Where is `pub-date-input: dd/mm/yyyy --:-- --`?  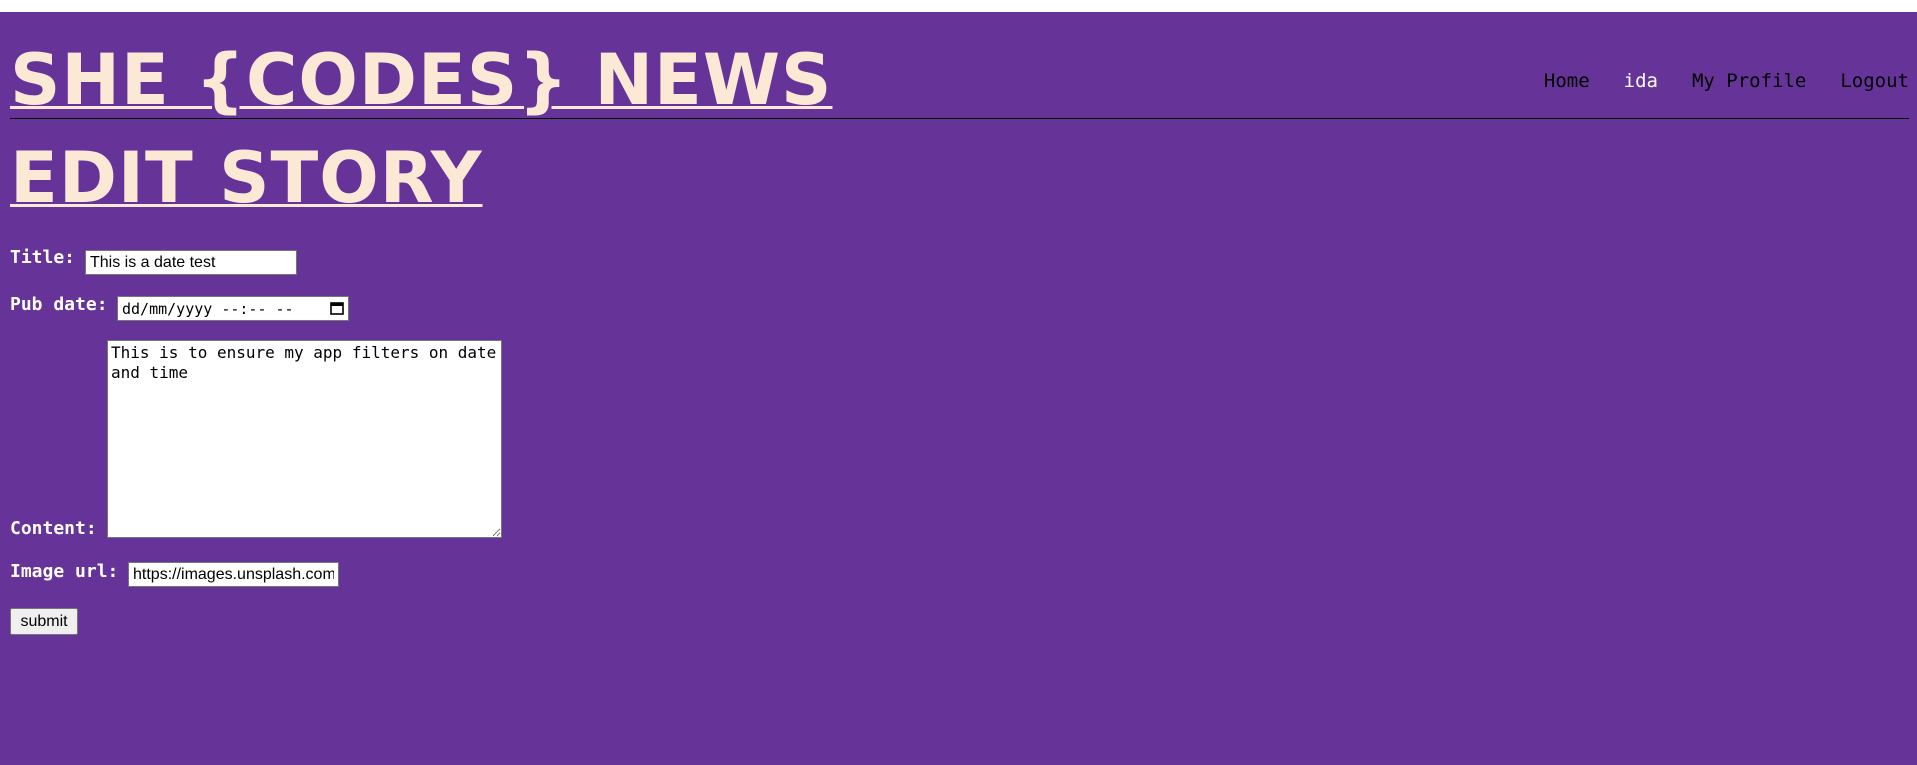
pub-date-input: dd/mm/yyyy --:-- -- is located at coordinates (233, 308).